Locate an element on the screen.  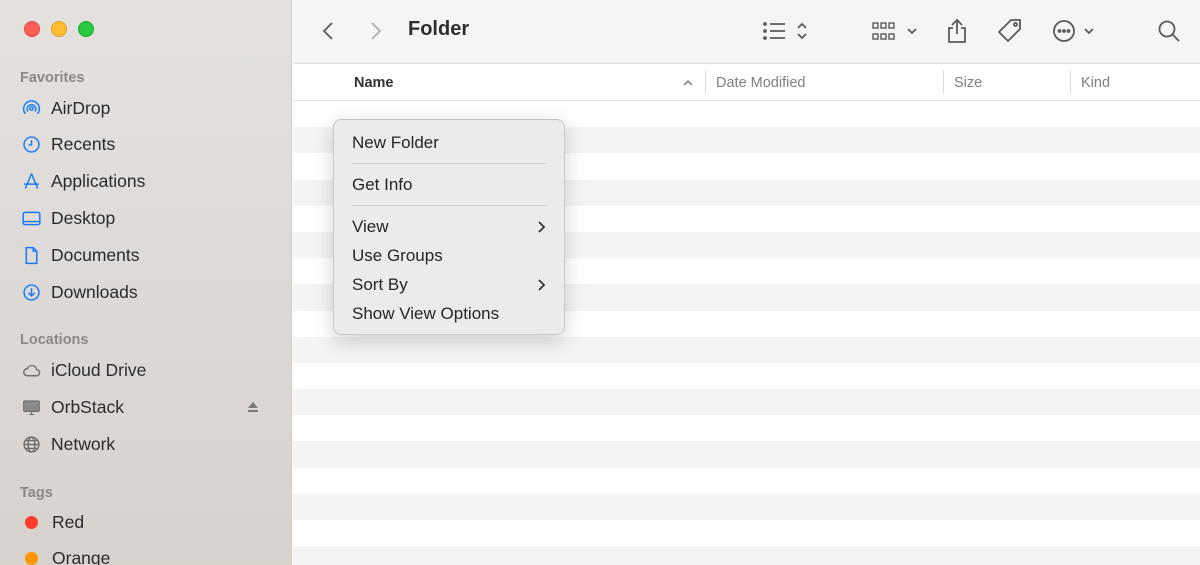
desktop-icon is located at coordinates (31, 218).